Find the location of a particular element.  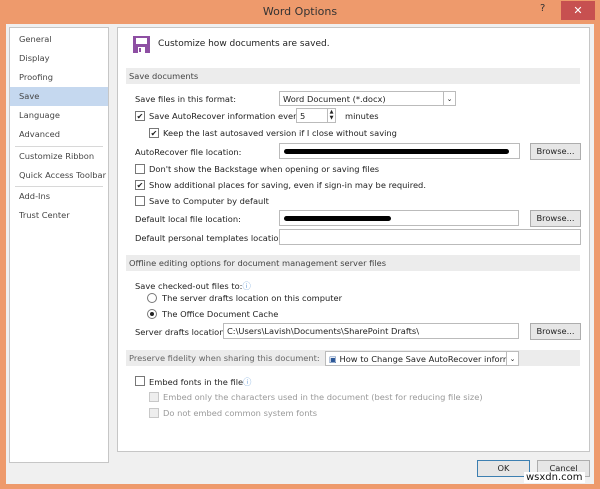

close-button: ✕ is located at coordinates (578, 10).